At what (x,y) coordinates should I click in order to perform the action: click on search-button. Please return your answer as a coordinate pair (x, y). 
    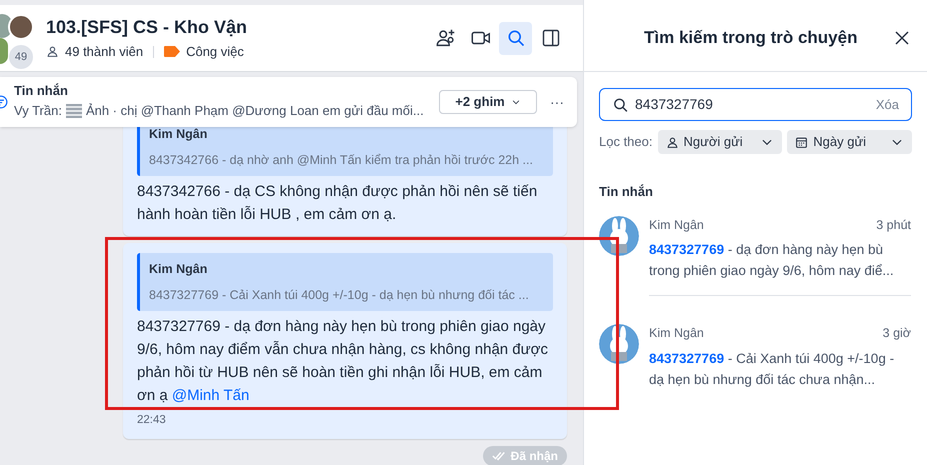
    Looking at the image, I should click on (515, 38).